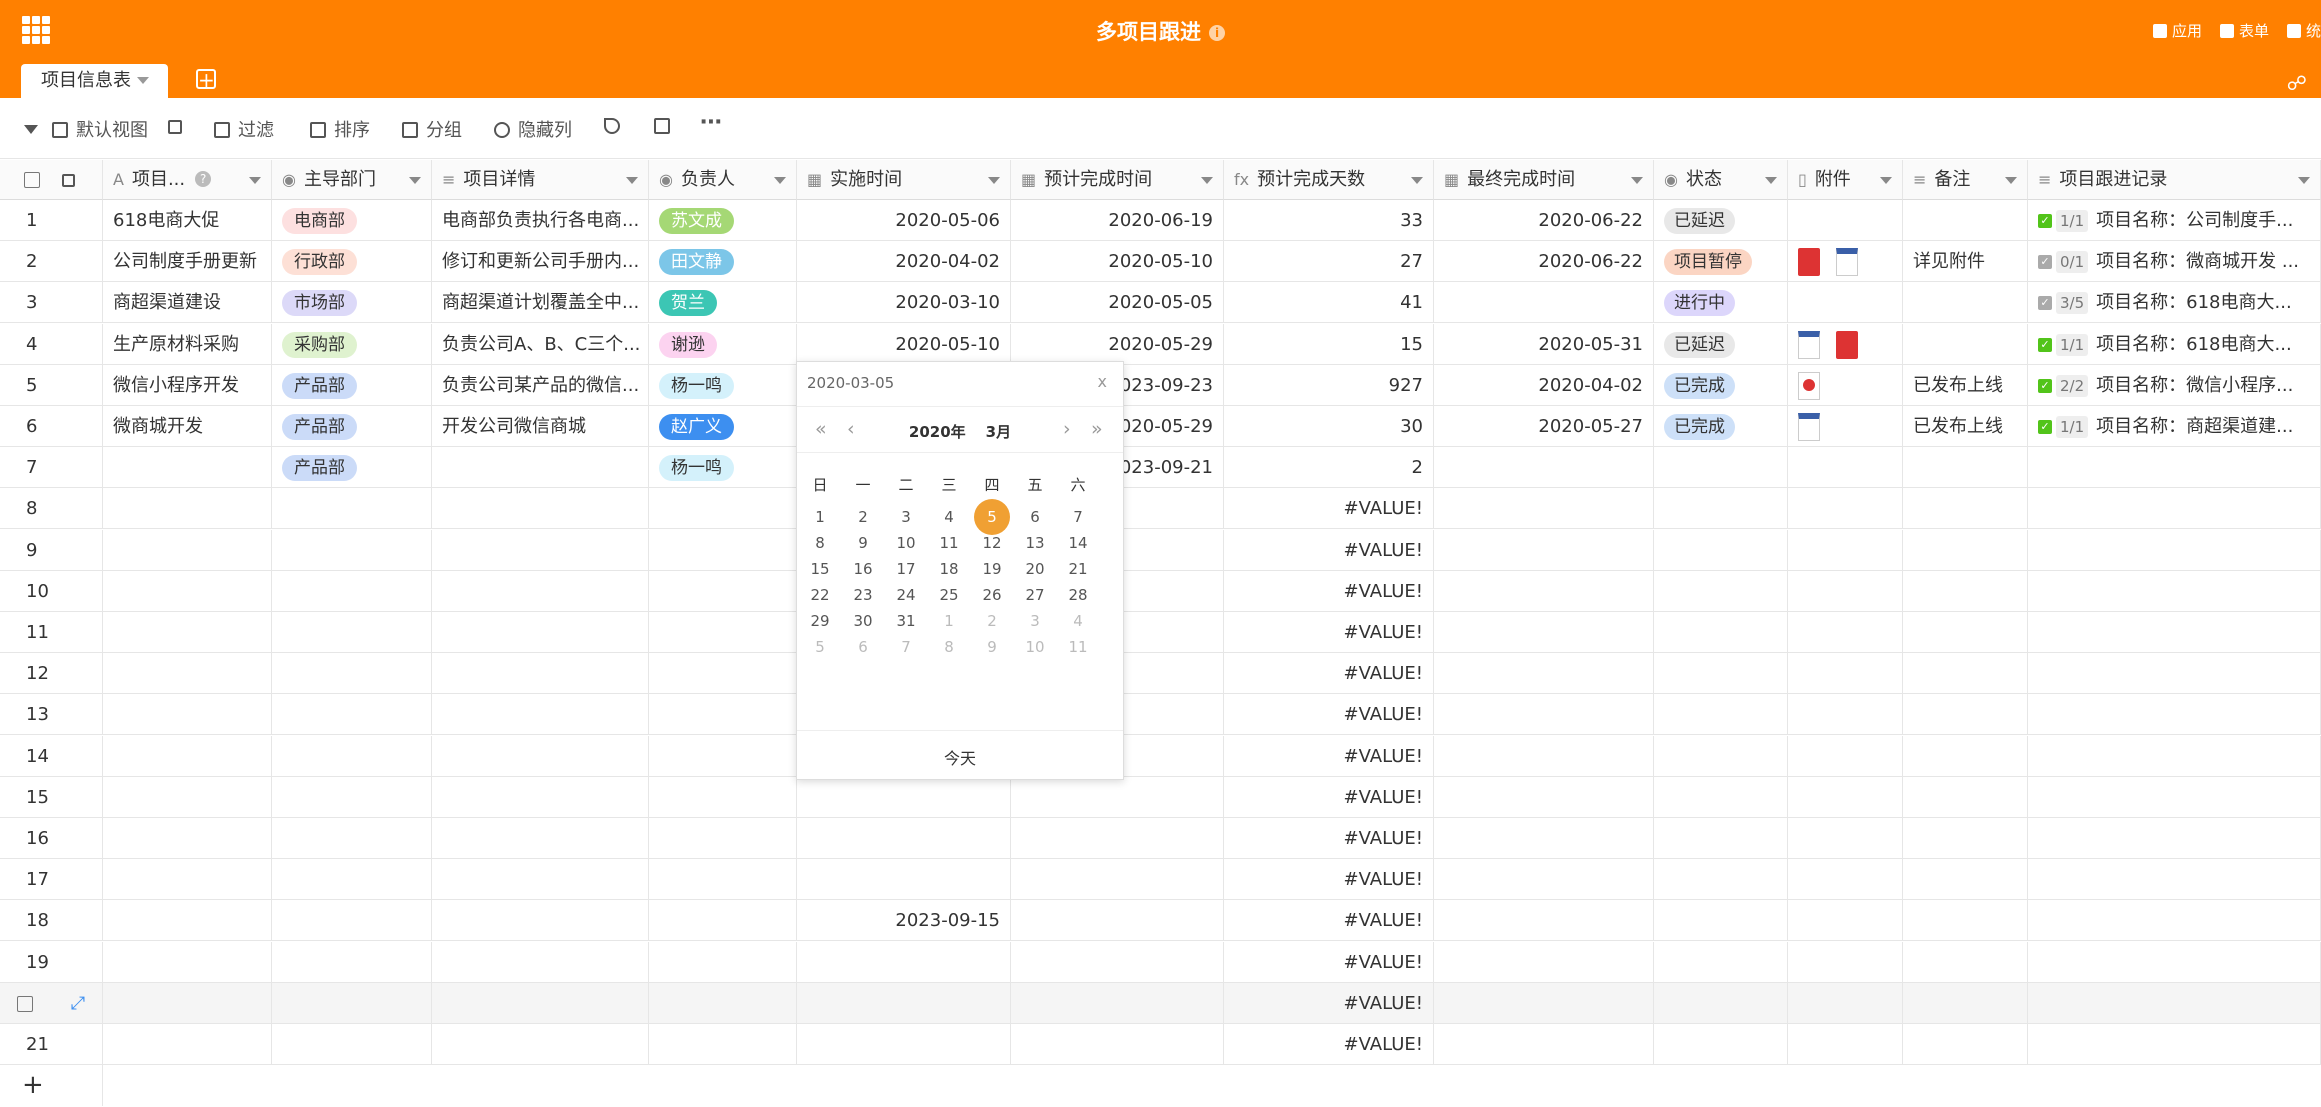 The height and width of the screenshot is (1107, 2321). Describe the element at coordinates (1721, 262) in the screenshot. I see `cell-status: 项目暂停` at that location.